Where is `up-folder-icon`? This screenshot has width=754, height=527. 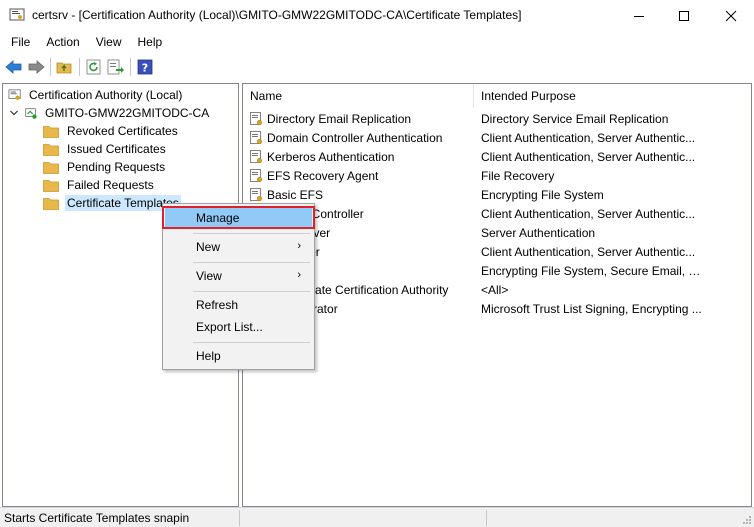
up-folder-icon is located at coordinates (64, 67).